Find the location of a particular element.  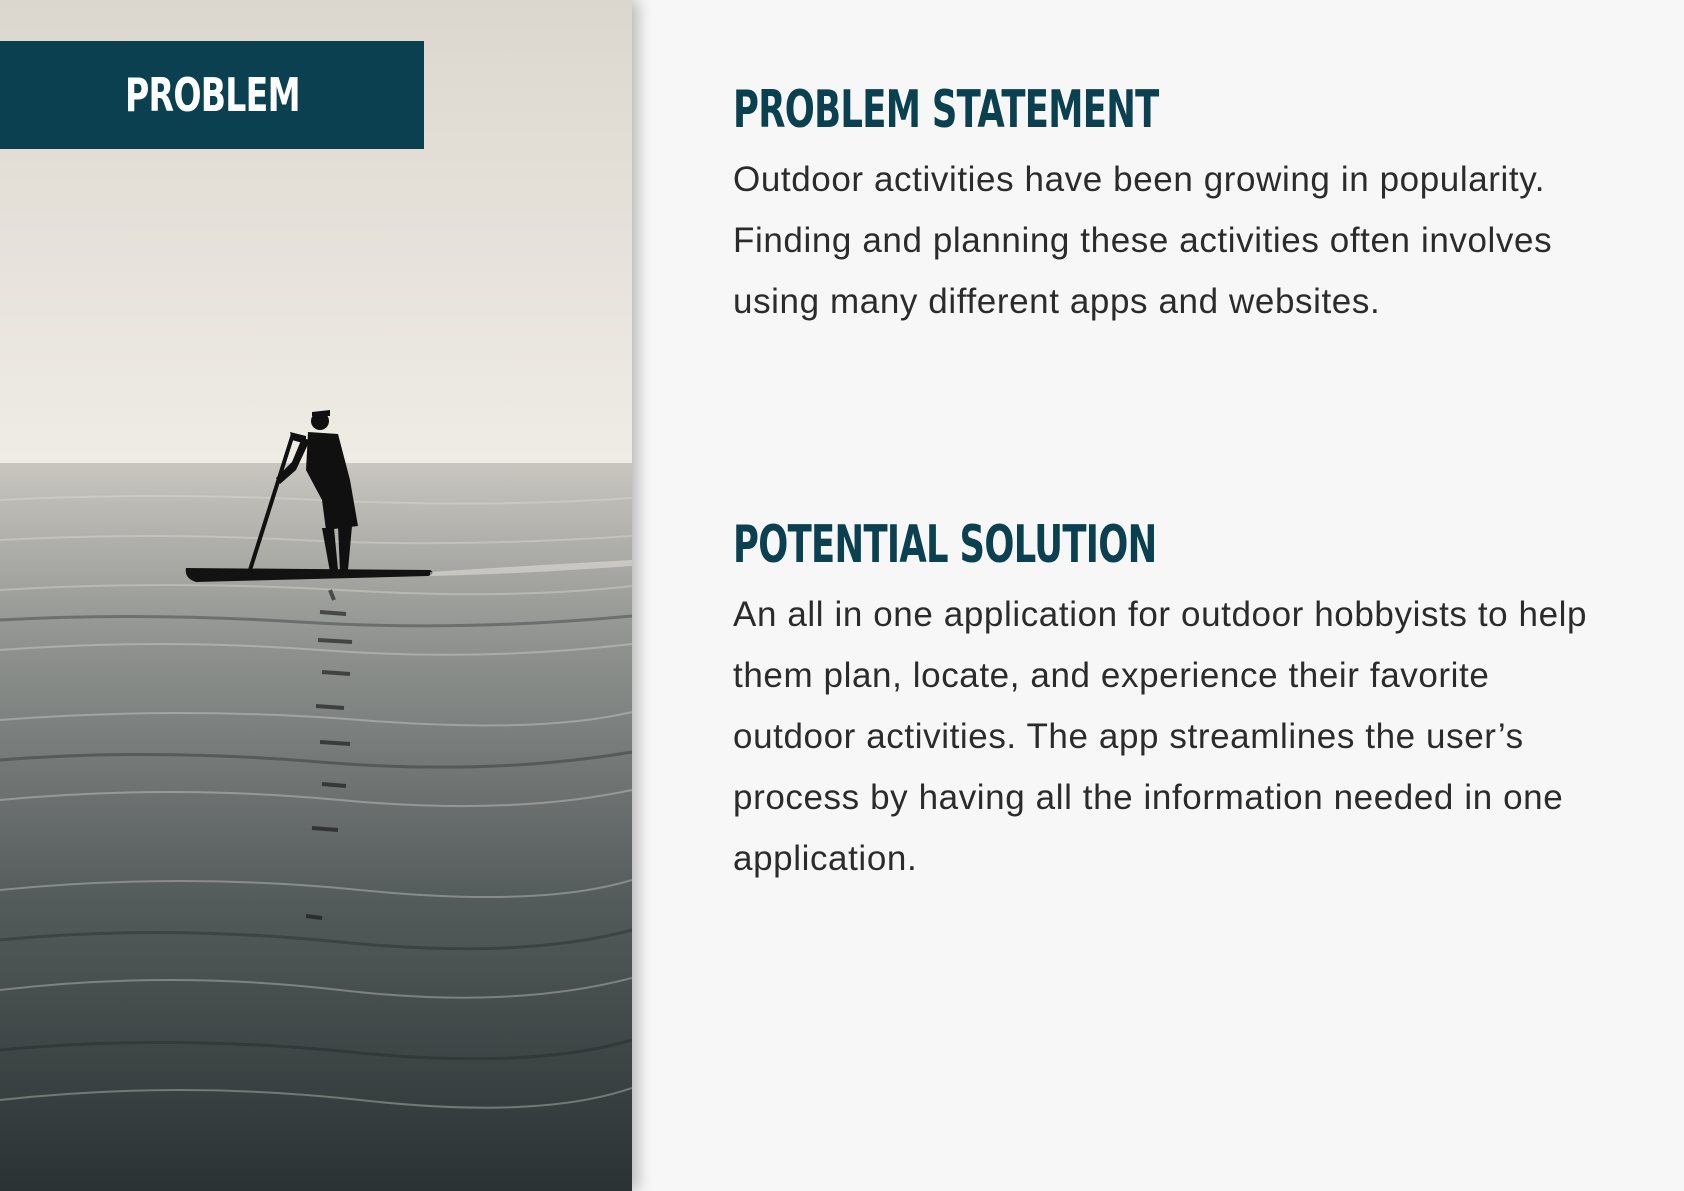

section-banner-label: PROBLEM is located at coordinates (212, 95).